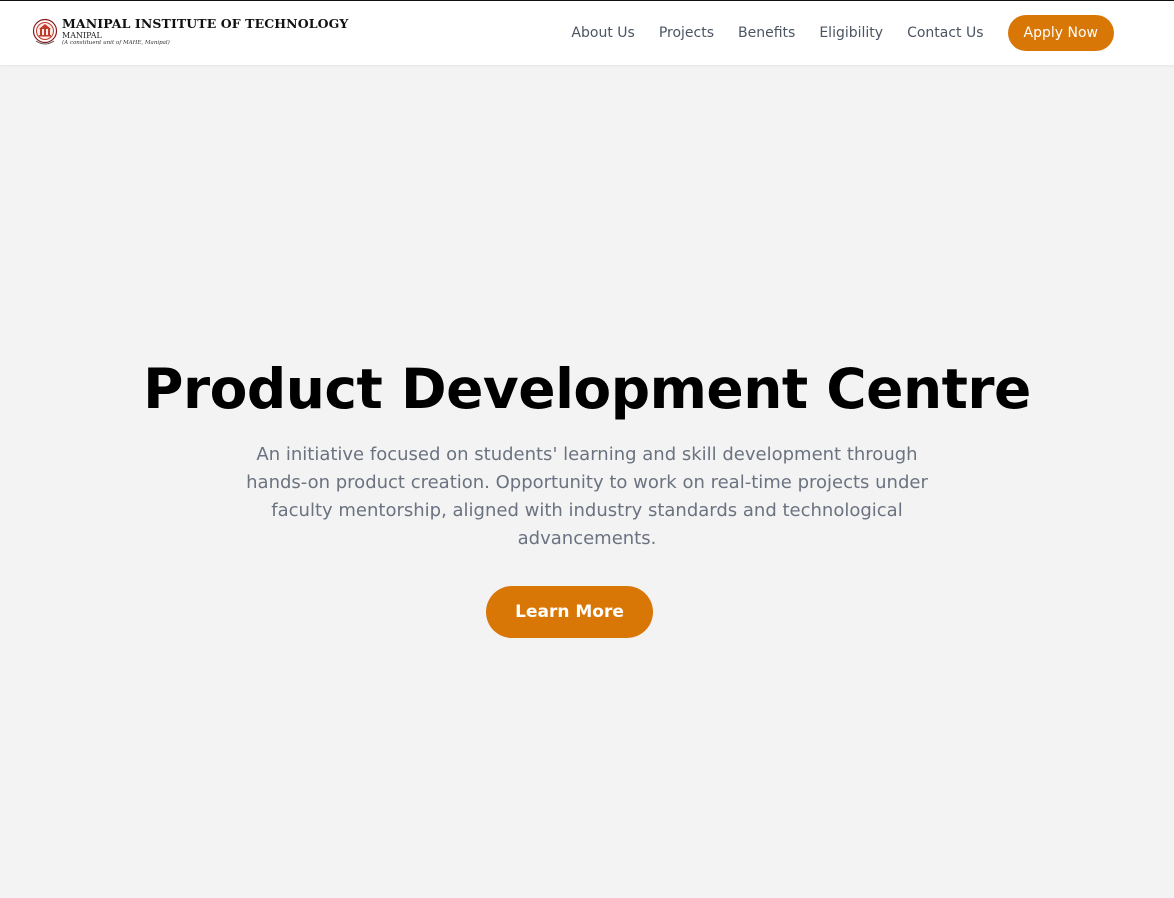  Describe the element at coordinates (766, 33) in the screenshot. I see `nav-benefits: Benefits` at that location.